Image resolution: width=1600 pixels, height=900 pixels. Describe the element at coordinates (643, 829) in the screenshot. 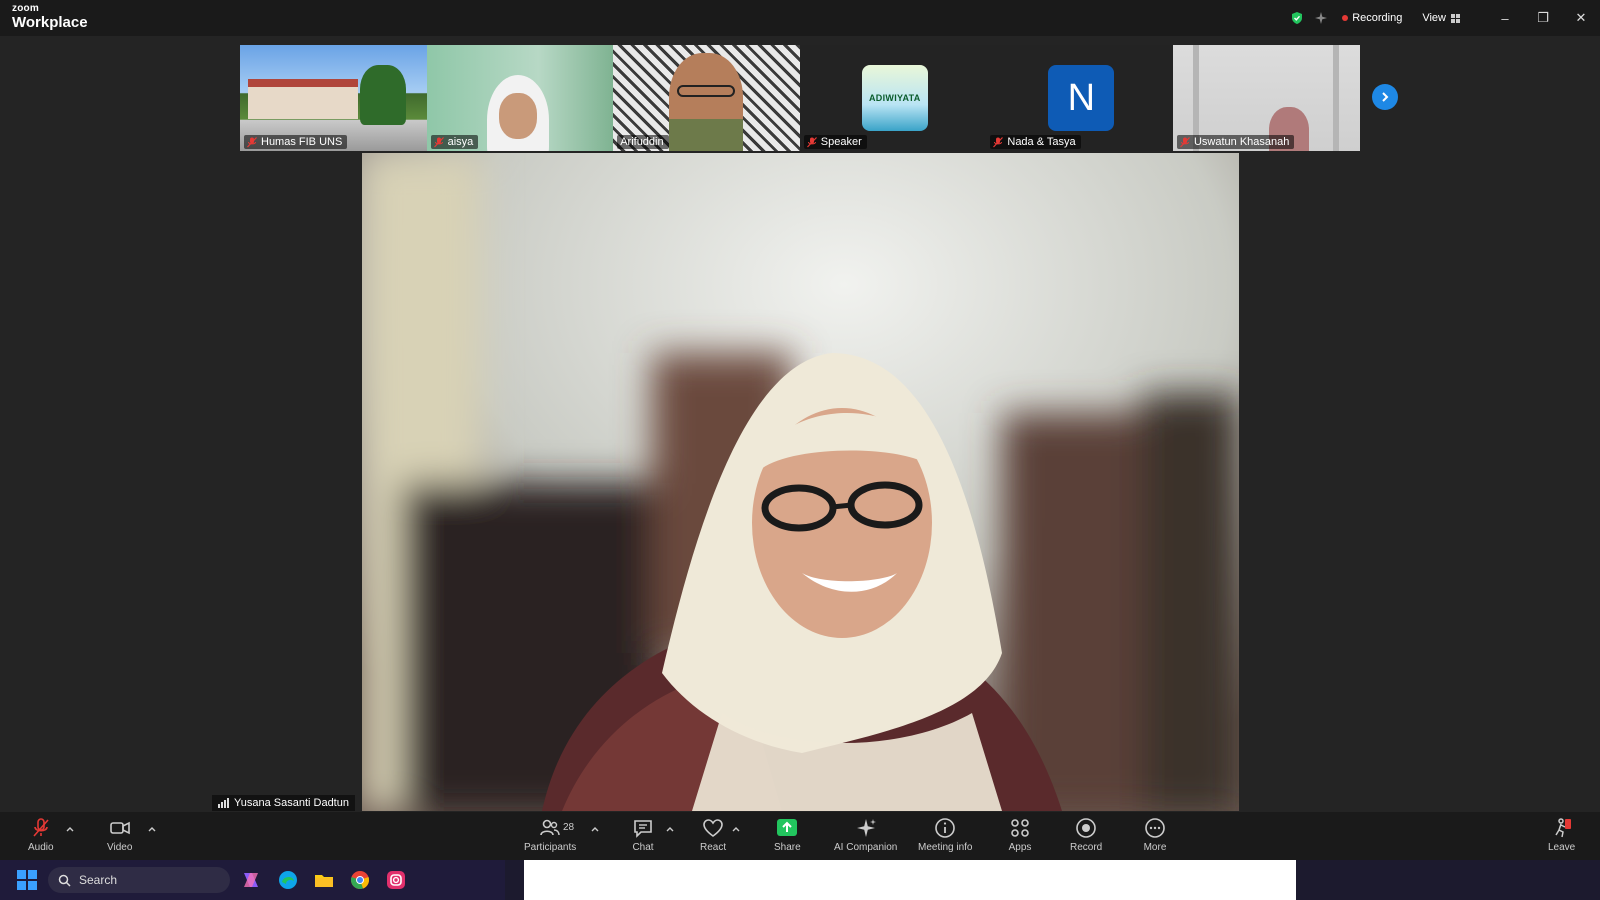

I see `chat-icon` at that location.